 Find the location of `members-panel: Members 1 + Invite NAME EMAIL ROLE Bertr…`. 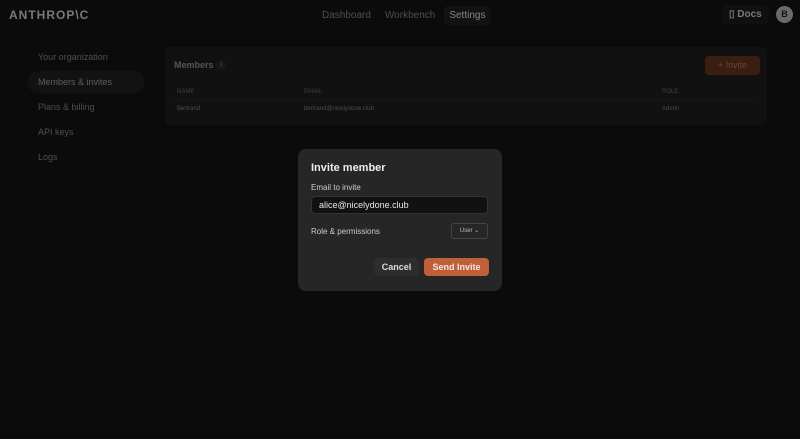

members-panel: Members 1 + Invite NAME EMAIL ROLE Bertr… is located at coordinates (466, 86).